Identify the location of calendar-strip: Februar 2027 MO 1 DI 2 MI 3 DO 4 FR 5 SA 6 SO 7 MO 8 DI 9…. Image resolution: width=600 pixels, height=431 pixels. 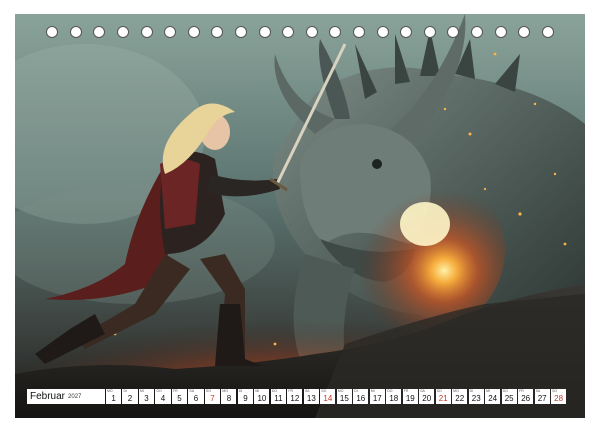
(297, 396).